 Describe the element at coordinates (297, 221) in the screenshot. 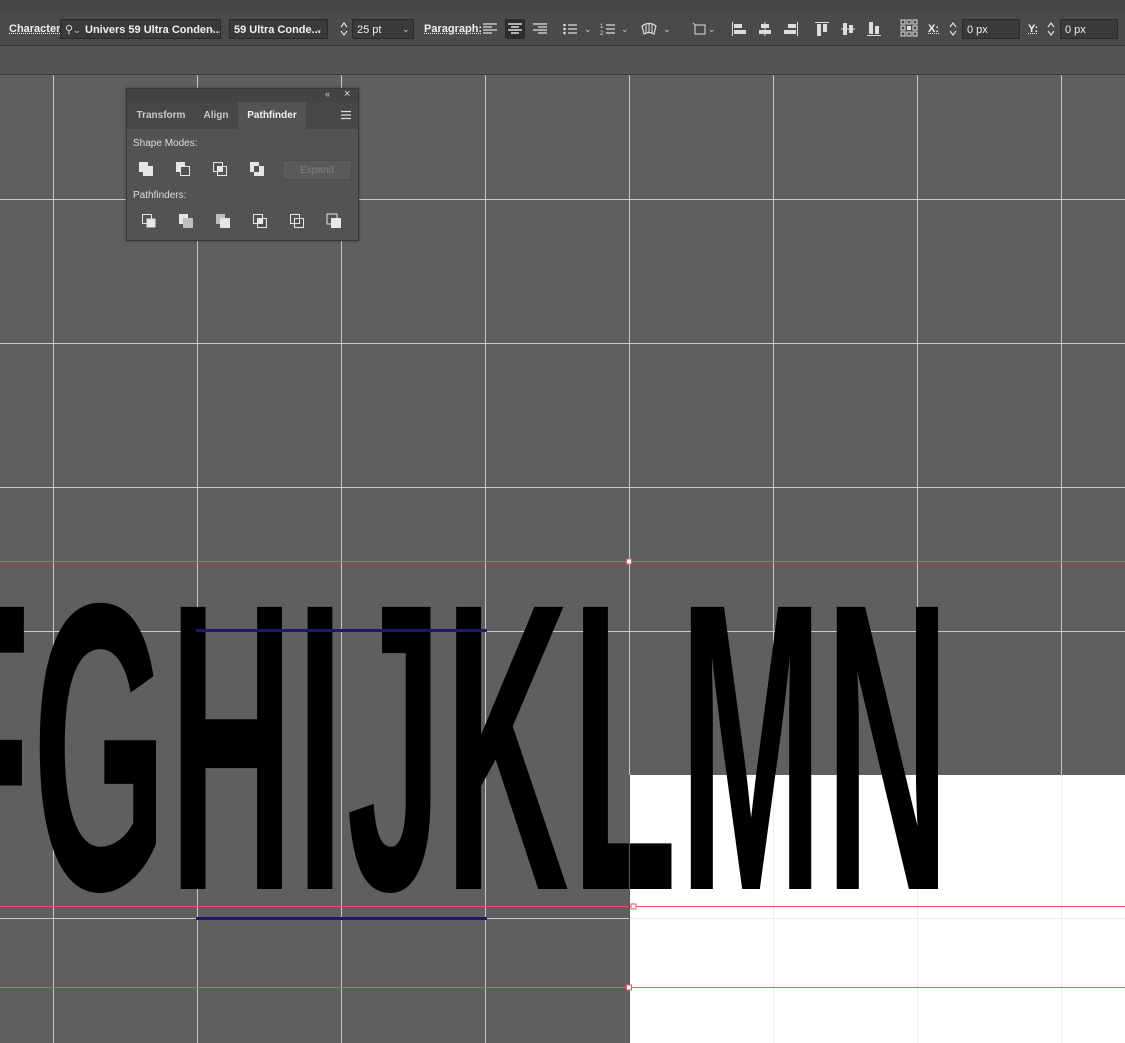

I see `outline-icon` at that location.